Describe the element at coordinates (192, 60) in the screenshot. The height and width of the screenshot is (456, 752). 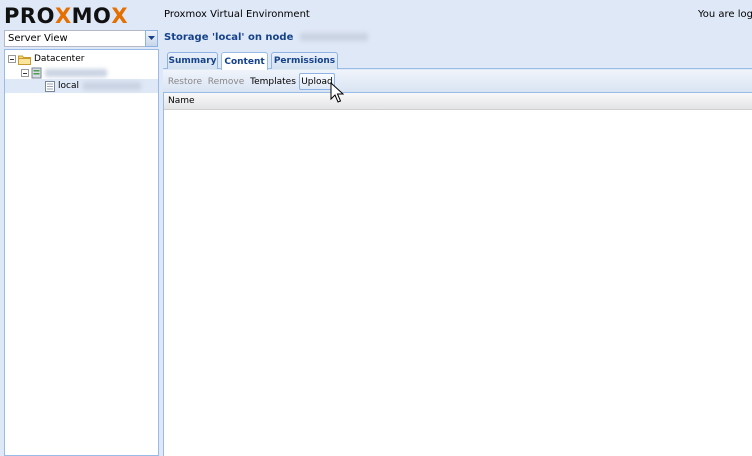
I see `tab-summary: Summary` at that location.